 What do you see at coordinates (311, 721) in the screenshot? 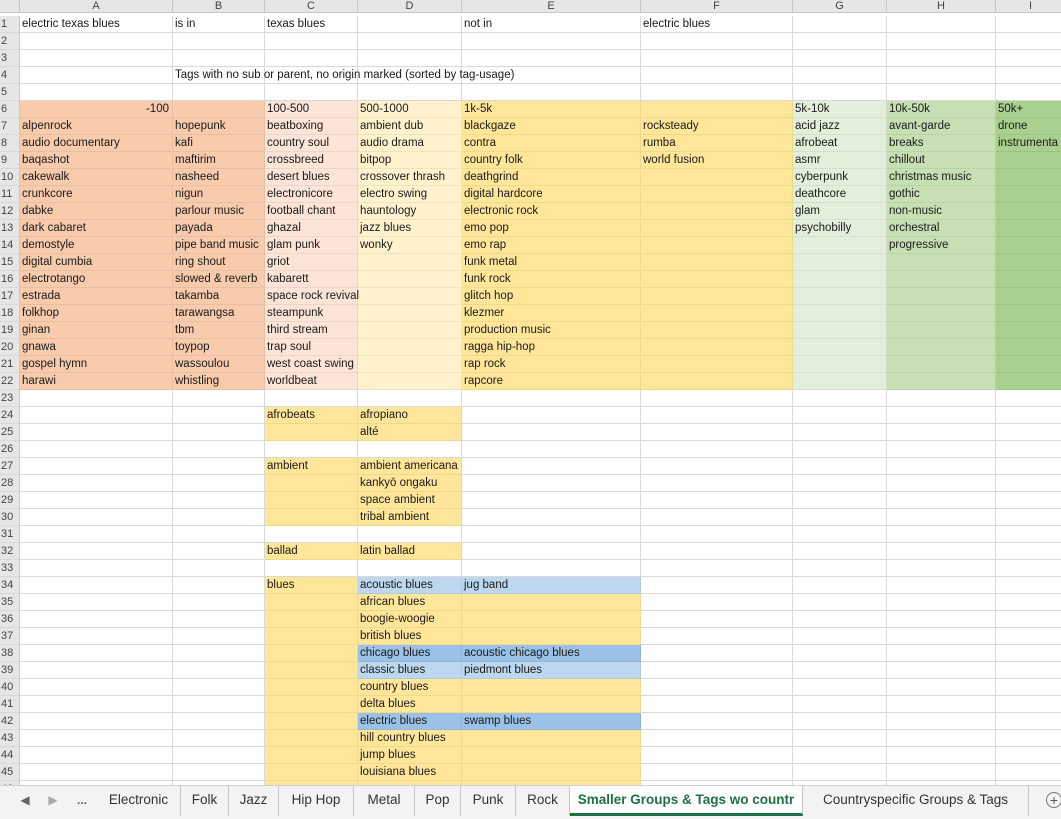
I see `cell-c42` at bounding box center [311, 721].